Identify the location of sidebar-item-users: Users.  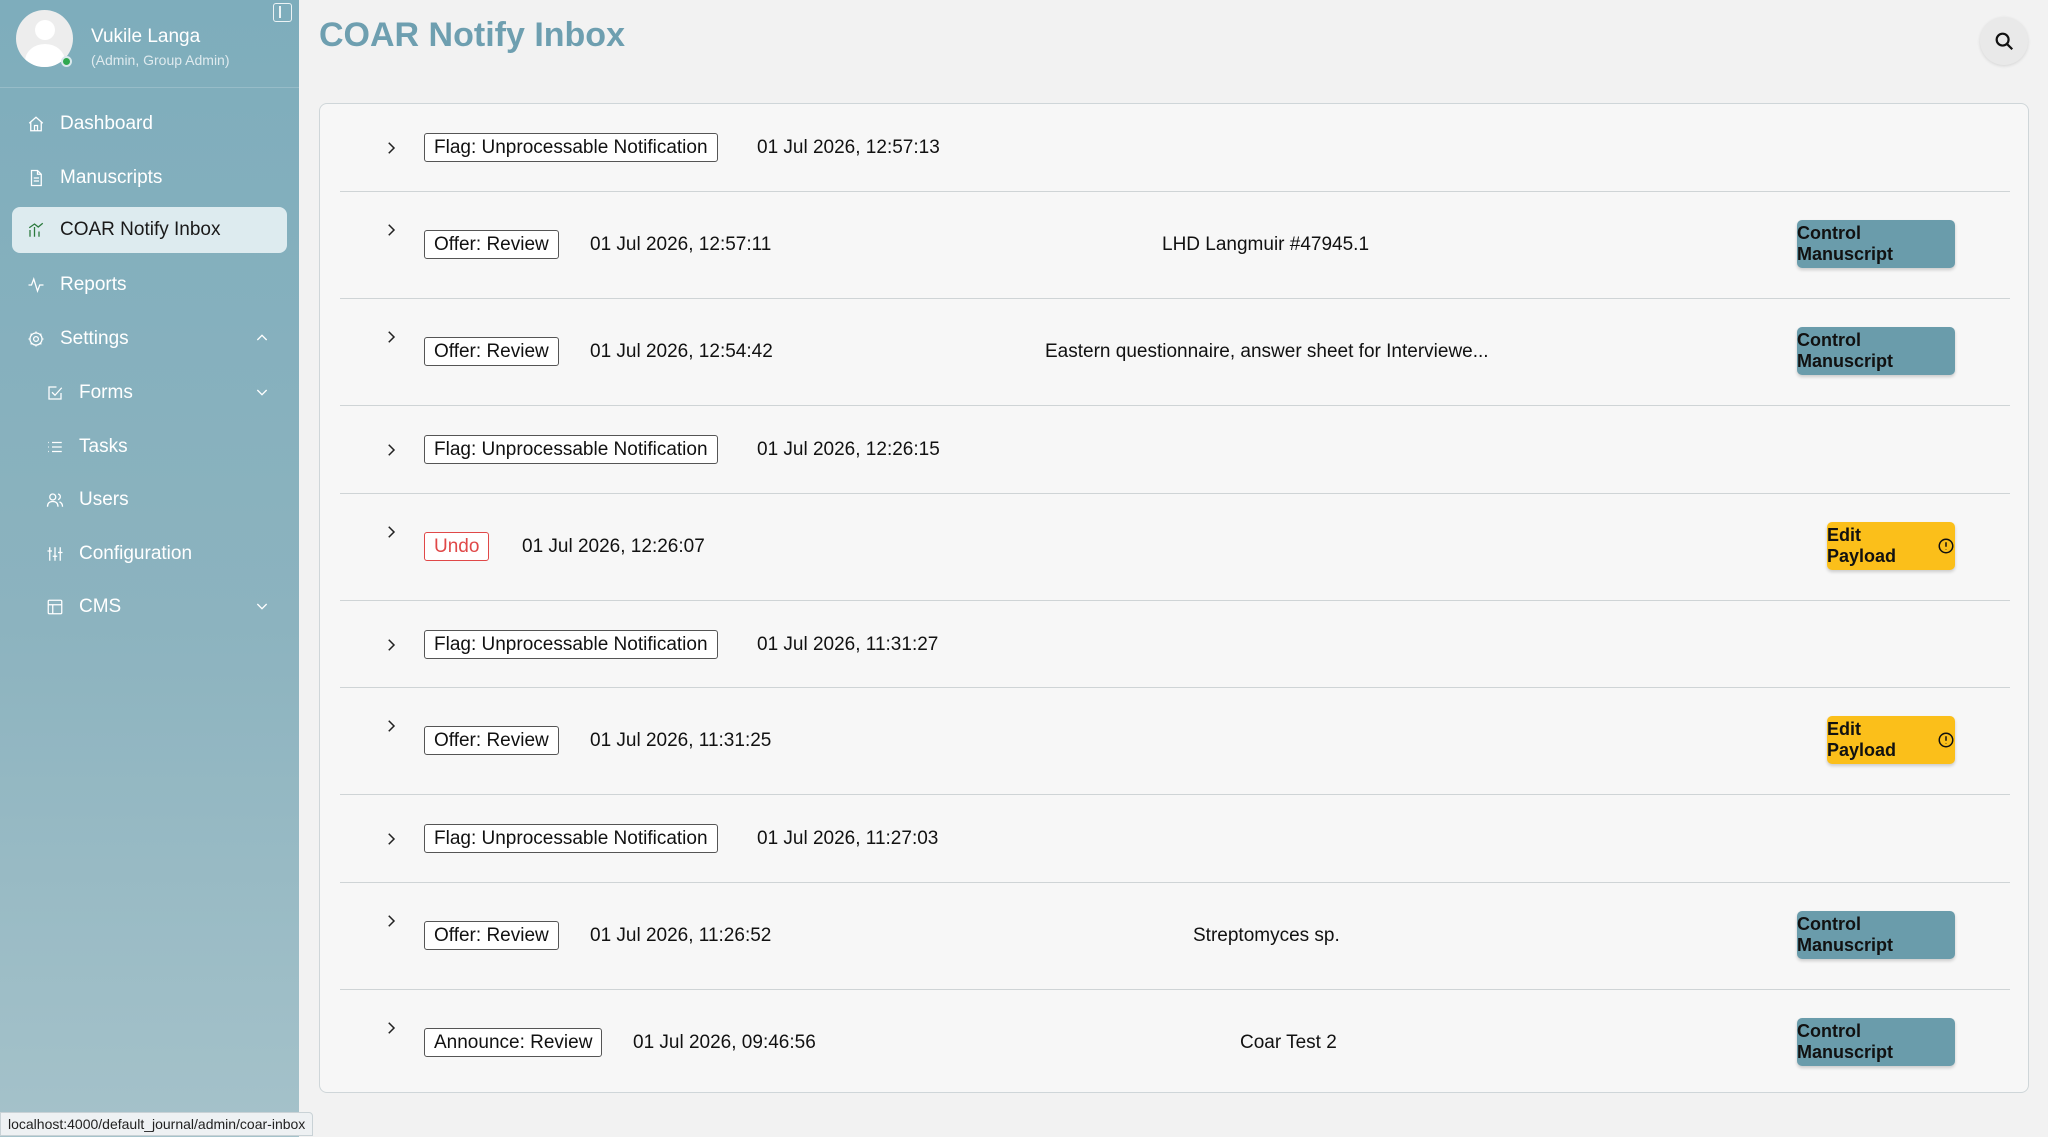
(165, 500).